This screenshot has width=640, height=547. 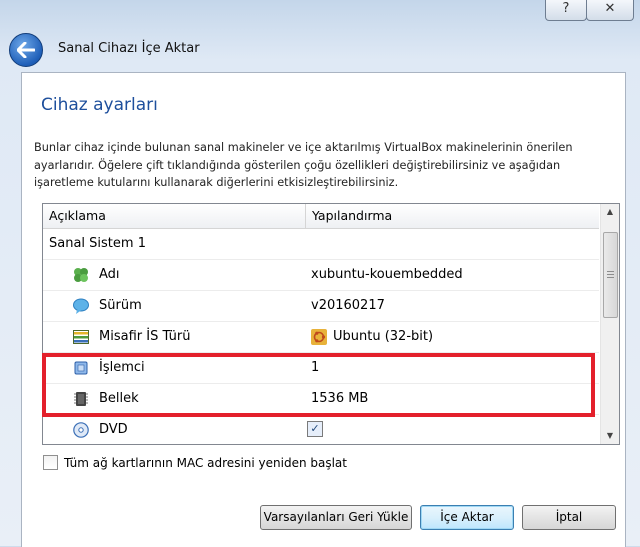 I want to click on dvd-include-checkbox: ✓, so click(x=315, y=429).